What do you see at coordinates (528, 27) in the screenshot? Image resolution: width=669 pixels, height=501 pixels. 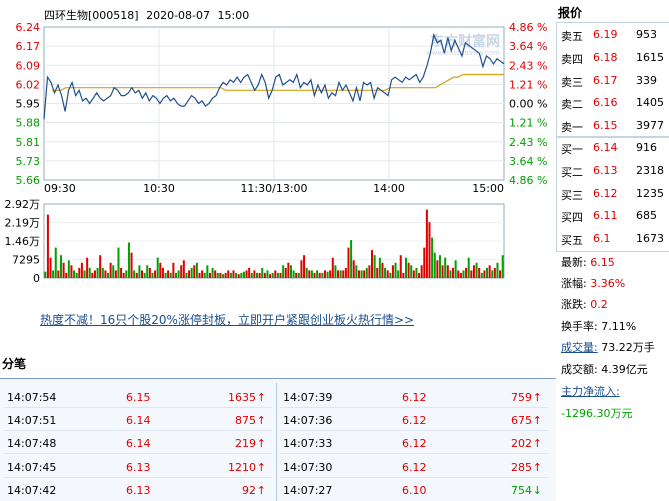 I see `percent-tick-label: 4.86 %` at bounding box center [528, 27].